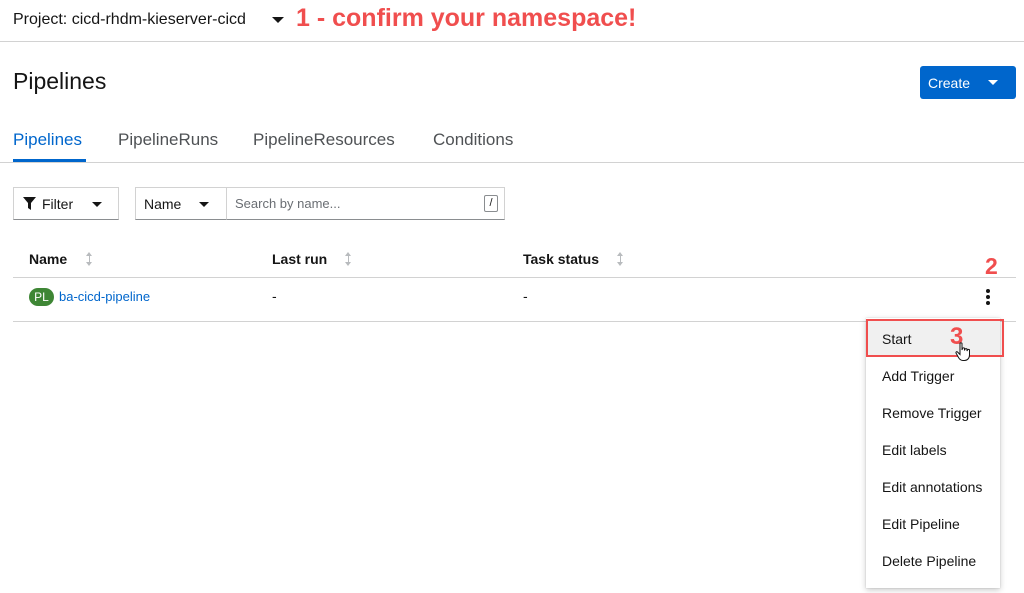 The height and width of the screenshot is (593, 1024). Describe the element at coordinates (29, 203) in the screenshot. I see `filter-icon` at that location.